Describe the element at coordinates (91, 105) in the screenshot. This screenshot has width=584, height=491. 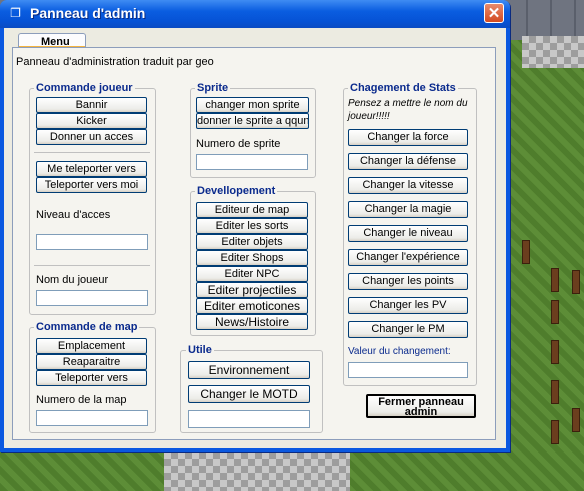
I see `bannir-button: Bannir` at that location.